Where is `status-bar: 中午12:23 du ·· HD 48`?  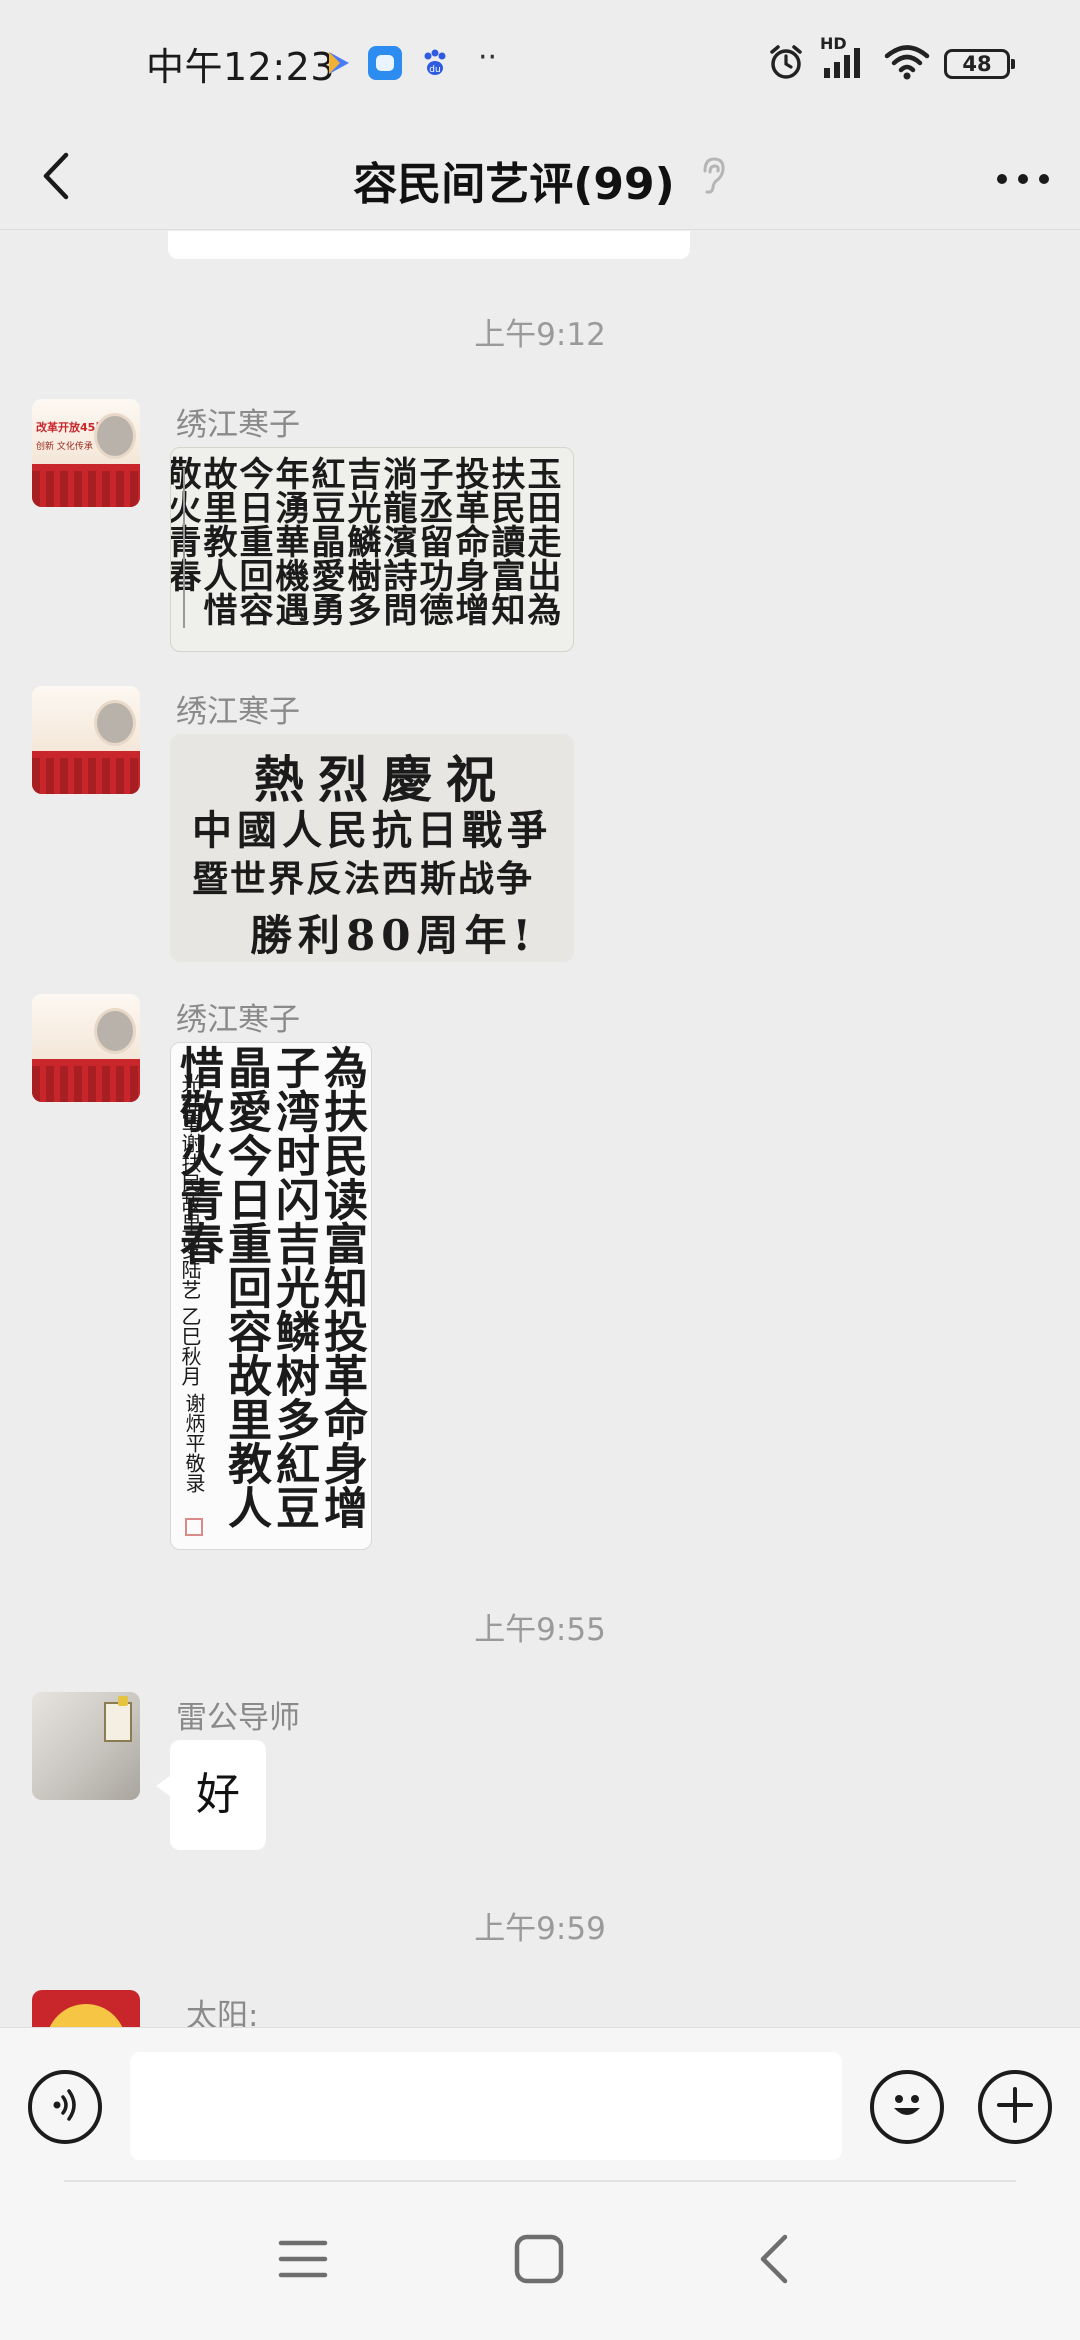 status-bar: 中午12:23 du ·· HD 48 is located at coordinates (540, 63).